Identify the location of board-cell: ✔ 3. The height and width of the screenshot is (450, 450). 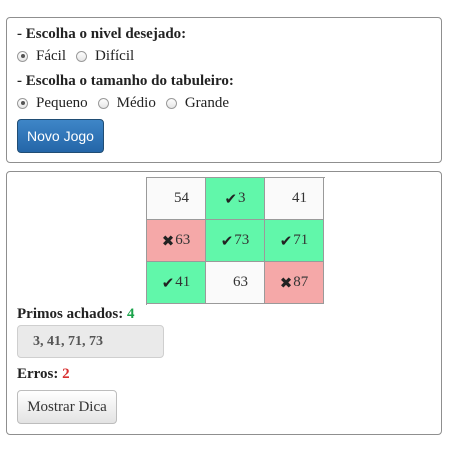
(235, 199).